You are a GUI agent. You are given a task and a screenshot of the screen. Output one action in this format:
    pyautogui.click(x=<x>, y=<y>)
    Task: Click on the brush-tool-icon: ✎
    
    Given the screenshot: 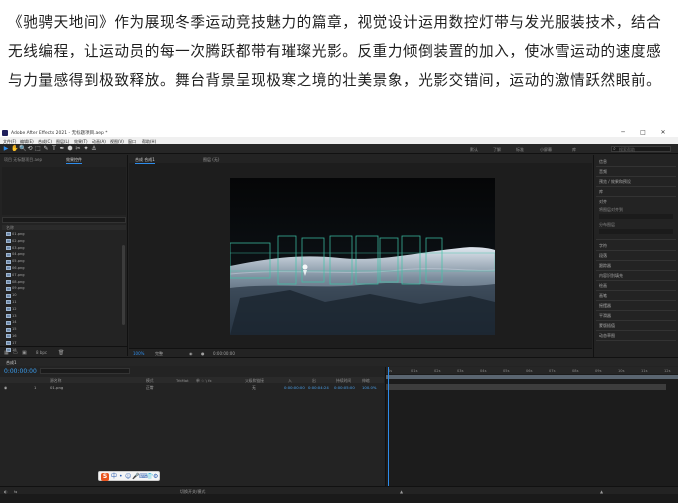 What is the action you would take?
    pyautogui.click(x=46, y=149)
    